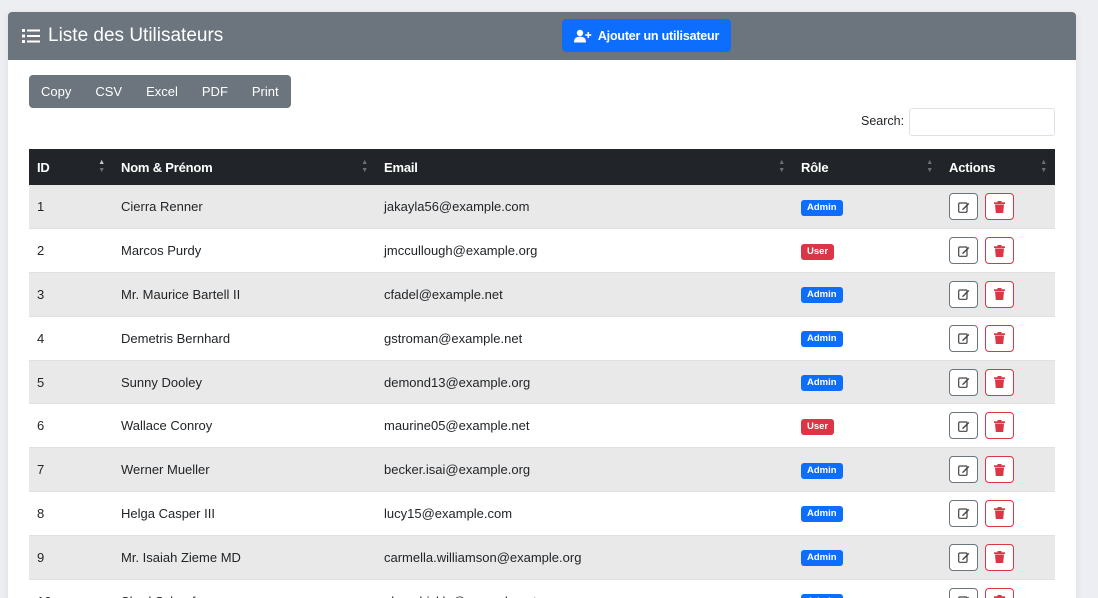  Describe the element at coordinates (41, 557) in the screenshot. I see `cell-id: 9` at that location.